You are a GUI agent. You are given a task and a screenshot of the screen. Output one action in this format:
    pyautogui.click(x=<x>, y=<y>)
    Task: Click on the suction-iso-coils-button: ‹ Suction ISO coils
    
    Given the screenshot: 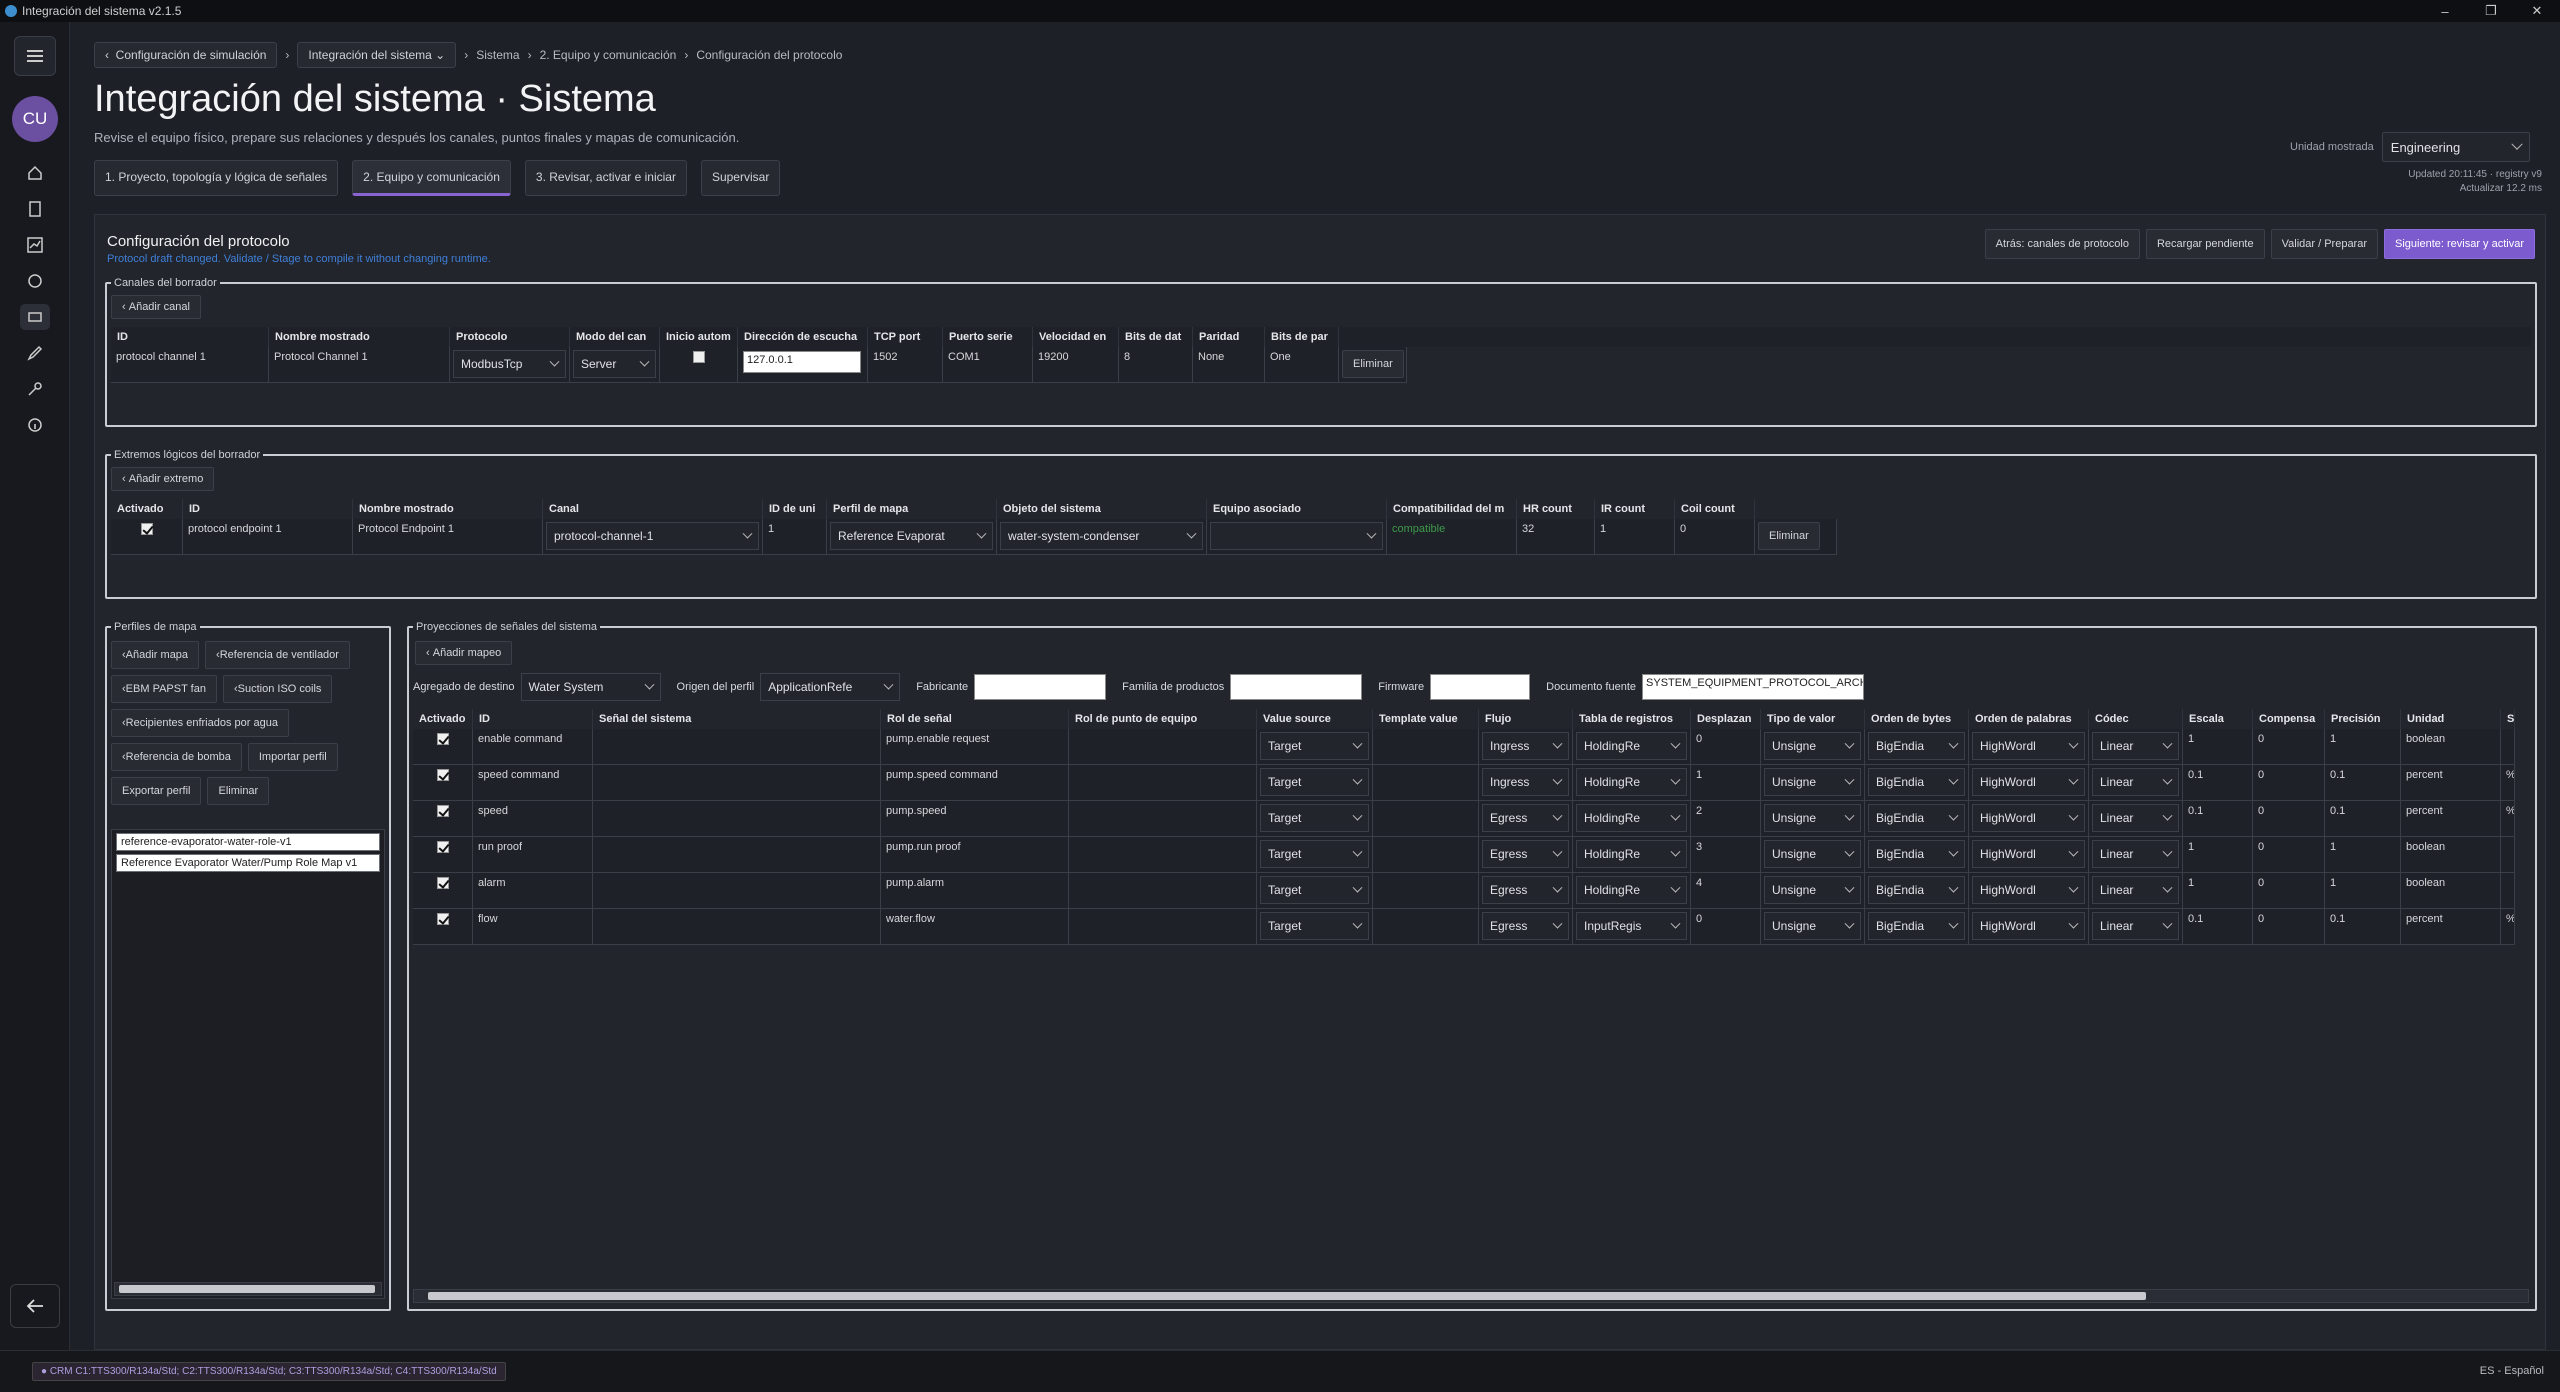 What is the action you would take?
    pyautogui.click(x=277, y=689)
    